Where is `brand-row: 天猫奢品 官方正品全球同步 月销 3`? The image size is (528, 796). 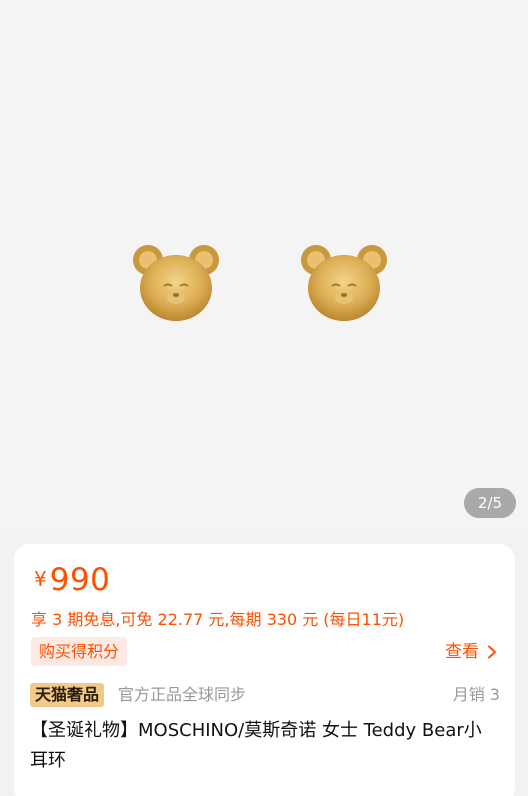
brand-row: 天猫奢品 官方正品全球同步 月销 3 is located at coordinates (265, 695).